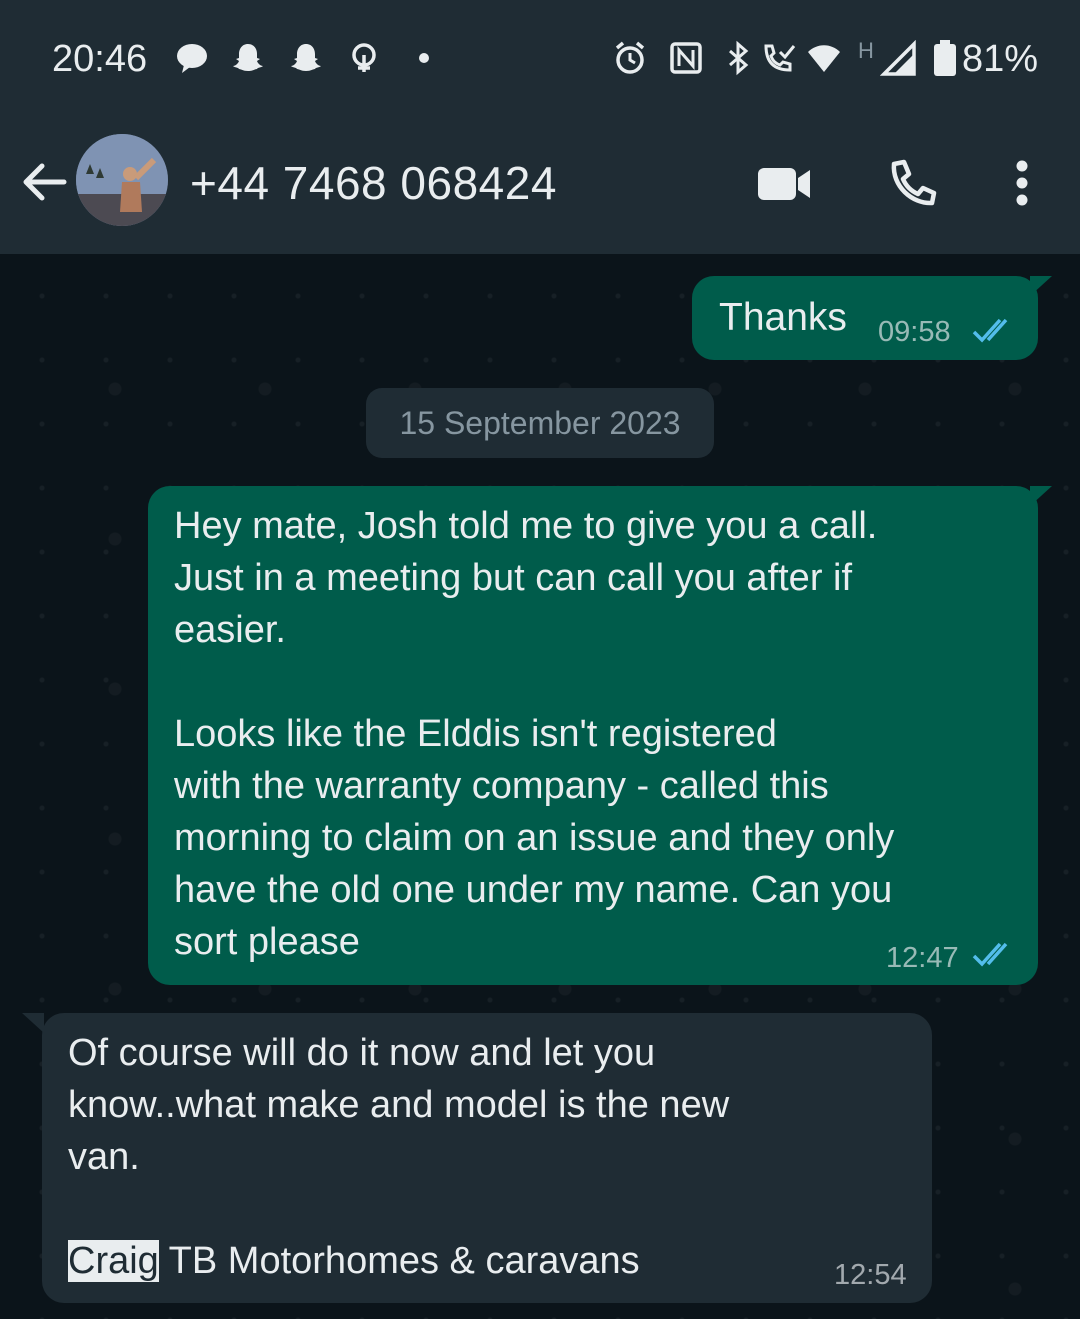 Image resolution: width=1080 pixels, height=1319 pixels. Describe the element at coordinates (1022, 184) in the screenshot. I see `more-options-icon` at that location.